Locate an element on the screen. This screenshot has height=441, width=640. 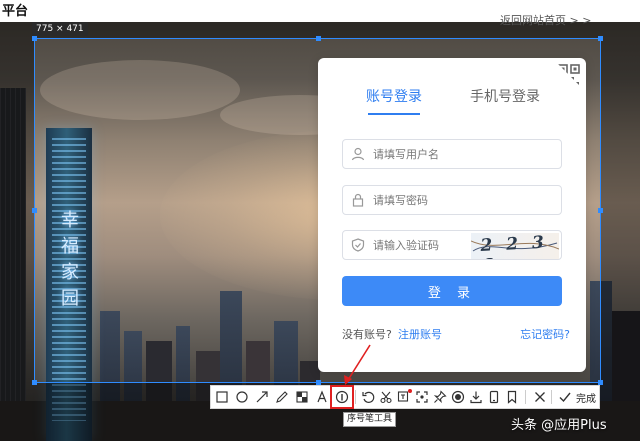
phone-icon is located at coordinates (494, 397).